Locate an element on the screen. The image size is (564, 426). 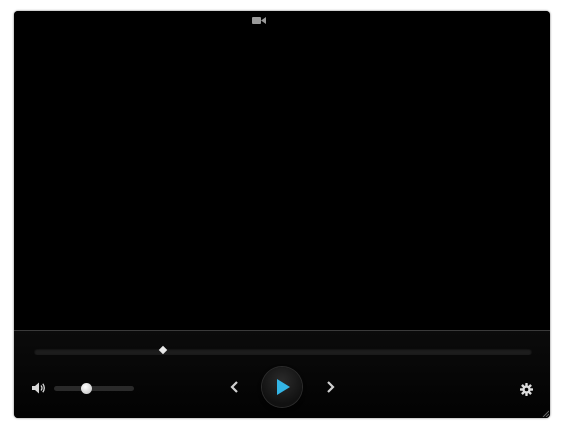
seek-bar is located at coordinates (283, 350).